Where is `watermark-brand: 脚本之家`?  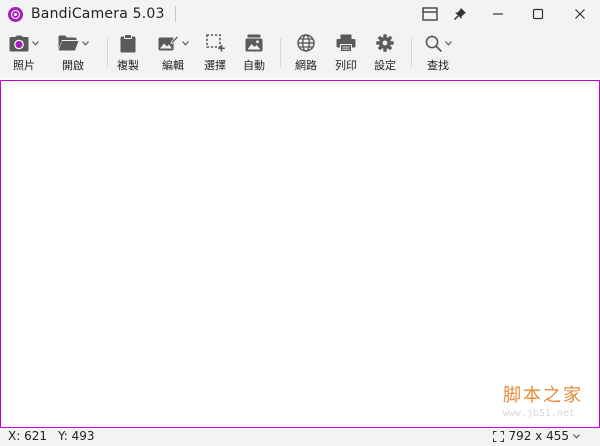 watermark-brand: 脚本之家 is located at coordinates (543, 395).